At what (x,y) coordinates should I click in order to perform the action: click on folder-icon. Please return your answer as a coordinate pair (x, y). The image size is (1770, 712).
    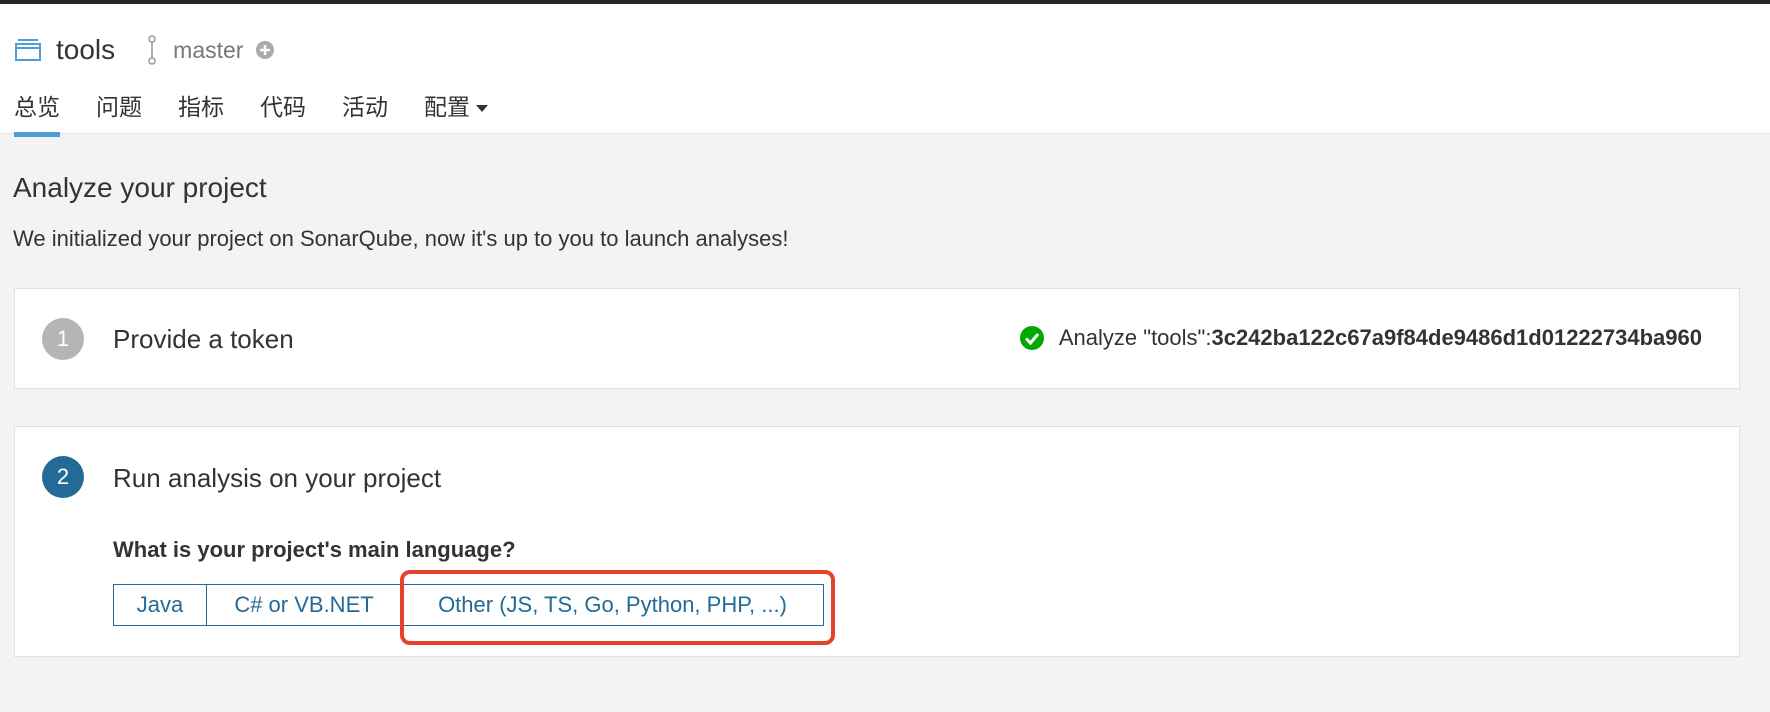
    Looking at the image, I should click on (28, 50).